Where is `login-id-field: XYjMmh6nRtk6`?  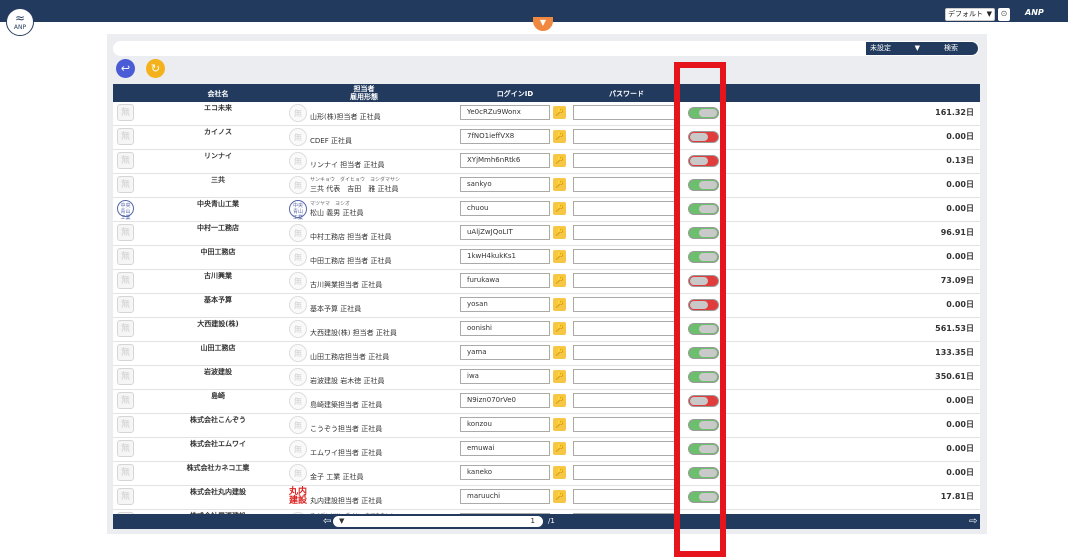
login-id-field: XYjMmh6nRtk6 is located at coordinates (505, 160).